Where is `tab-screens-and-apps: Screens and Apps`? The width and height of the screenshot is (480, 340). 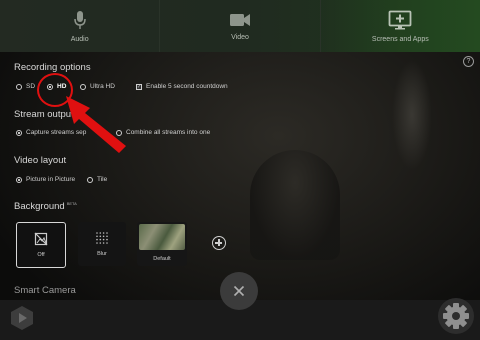
tab-screens-and-apps: Screens and Apps is located at coordinates (400, 26).